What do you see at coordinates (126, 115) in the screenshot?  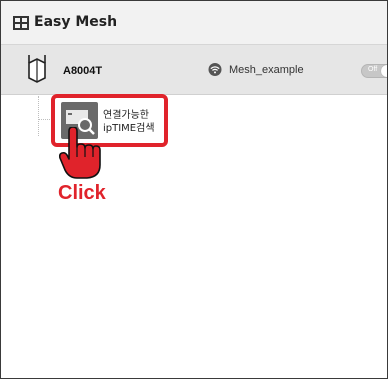 I see `search-label-line1: 연결가능한` at bounding box center [126, 115].